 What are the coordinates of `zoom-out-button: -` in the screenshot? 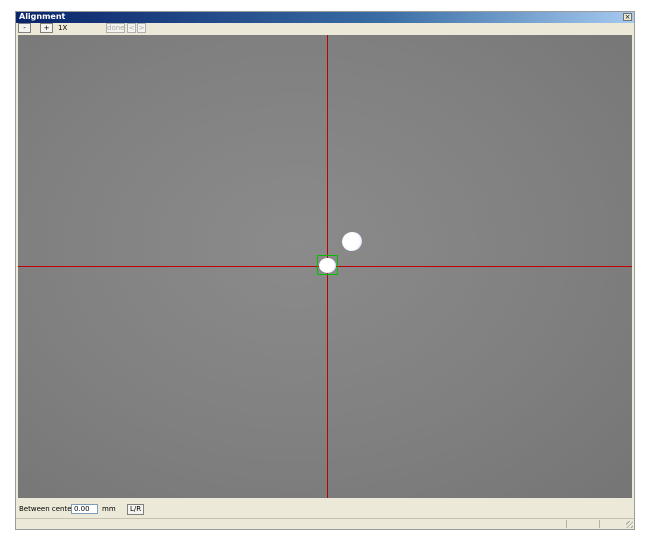 It's located at (24, 28).